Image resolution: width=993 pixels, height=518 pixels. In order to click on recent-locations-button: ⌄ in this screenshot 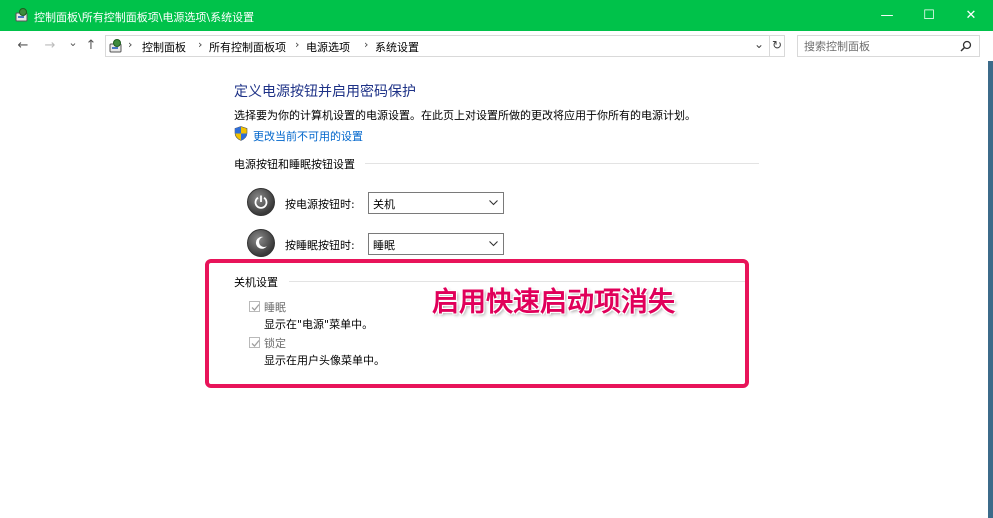, I will do `click(73, 43)`.